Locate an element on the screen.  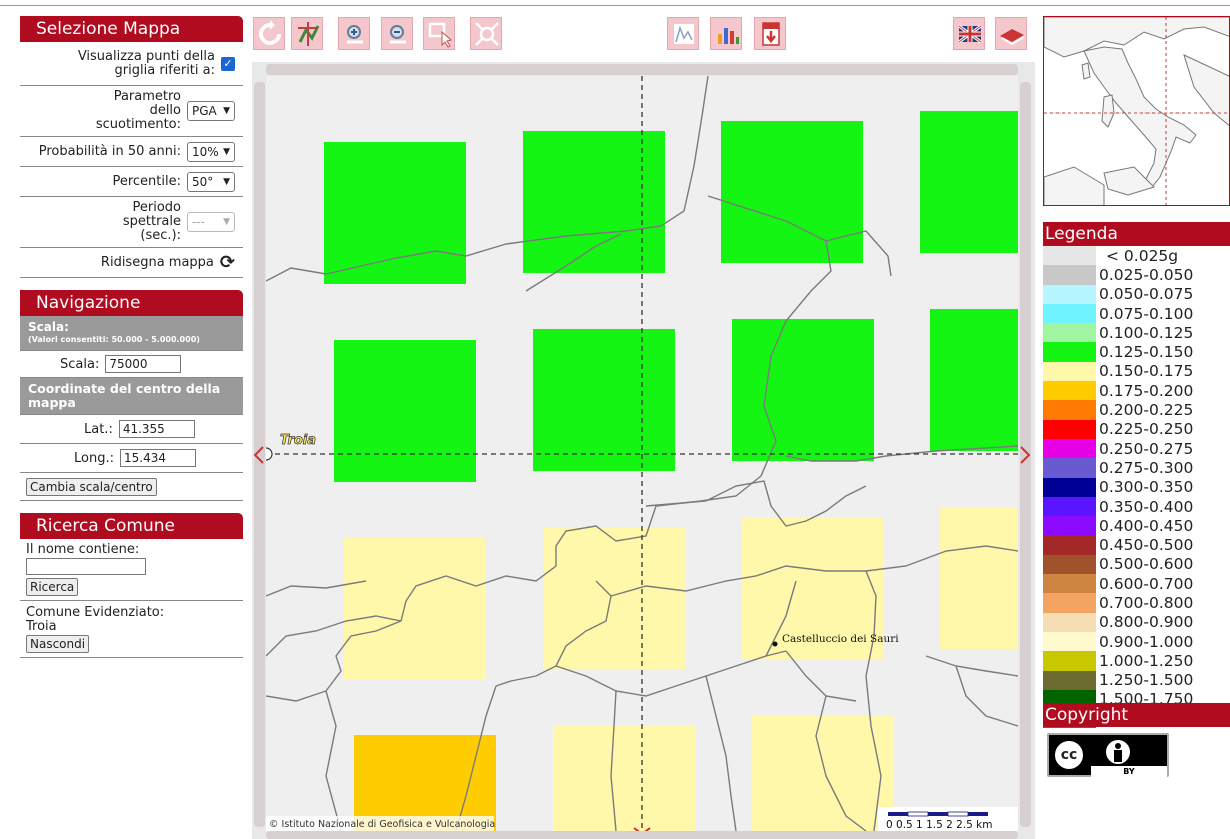
ridisegna-row: Ridisegna mappa ⟳ is located at coordinates (131, 263).